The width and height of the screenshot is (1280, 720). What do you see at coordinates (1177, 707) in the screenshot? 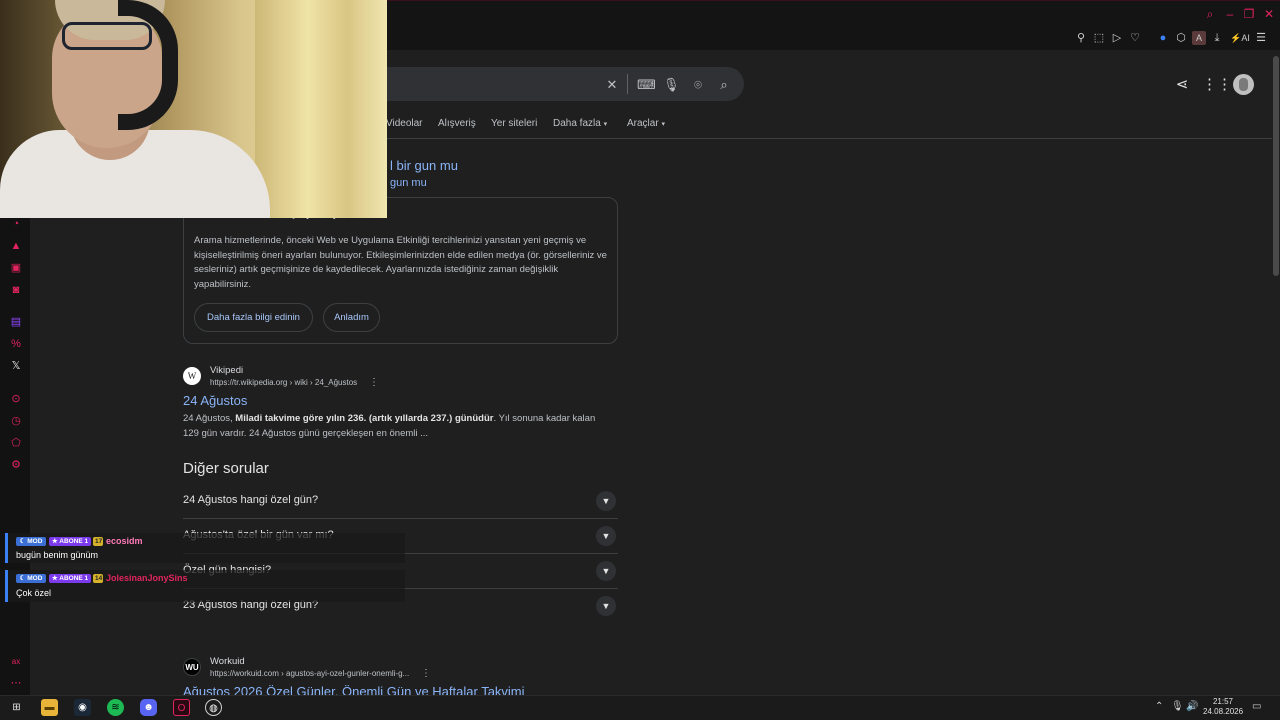
I see `tray-mic-icon: 🎙` at bounding box center [1177, 707].